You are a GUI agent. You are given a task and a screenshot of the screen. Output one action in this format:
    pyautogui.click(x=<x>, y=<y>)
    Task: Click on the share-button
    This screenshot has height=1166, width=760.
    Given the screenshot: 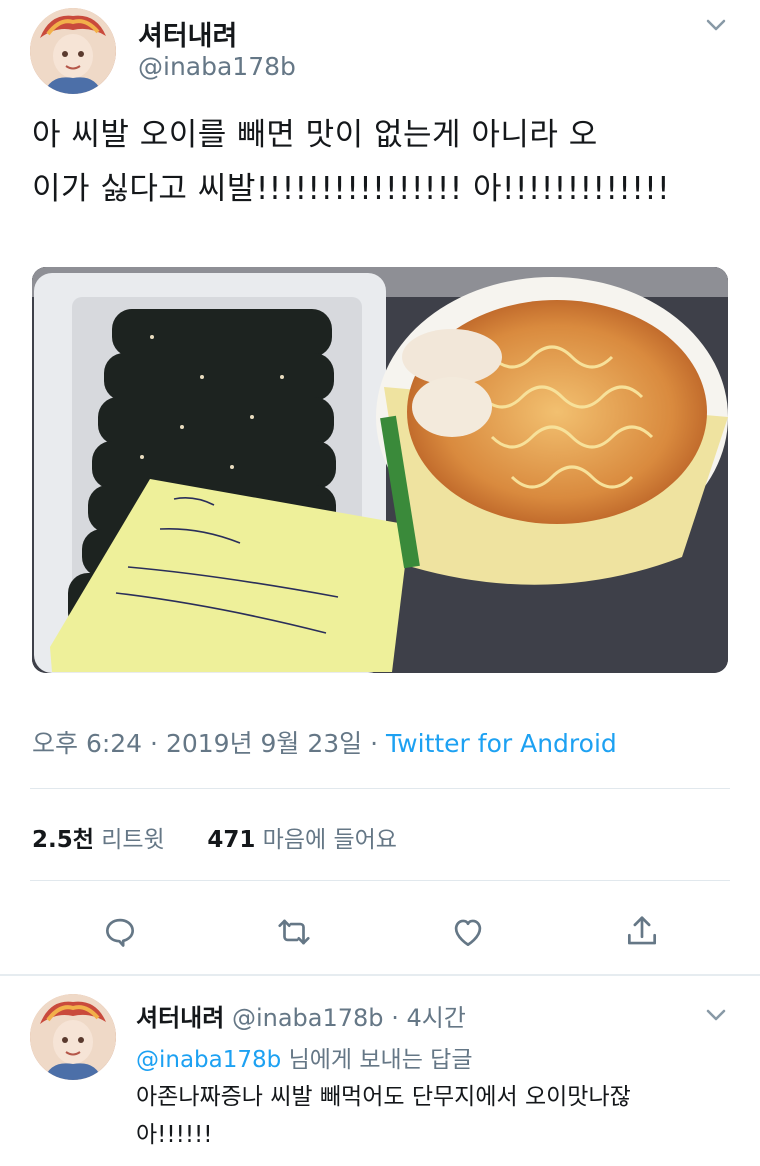 What is the action you would take?
    pyautogui.click(x=642, y=932)
    